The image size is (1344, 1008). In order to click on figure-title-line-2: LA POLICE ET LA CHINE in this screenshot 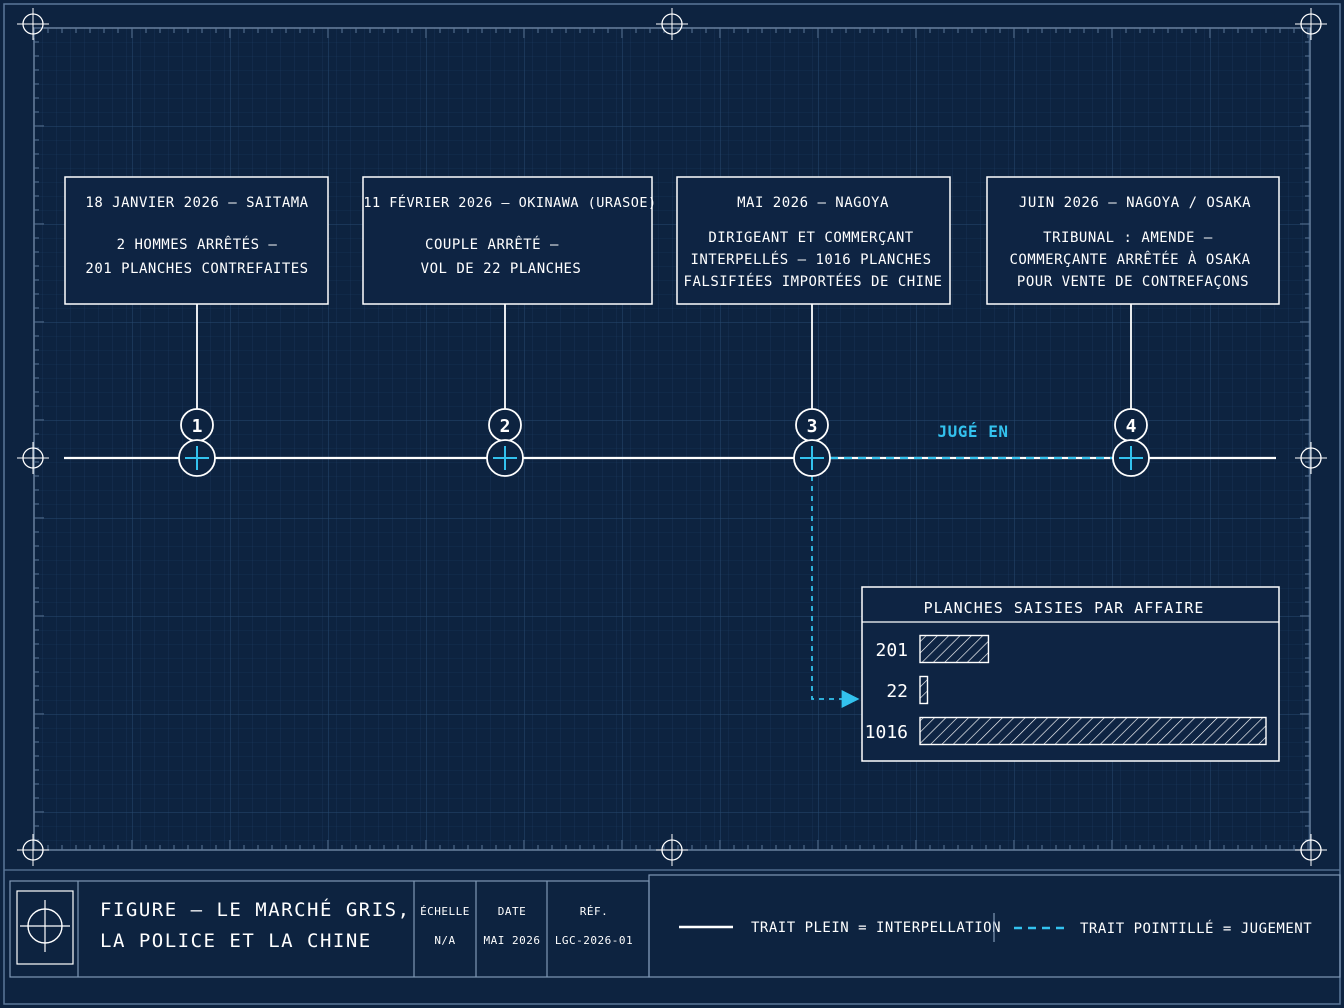, I will do `click(236, 941)`.